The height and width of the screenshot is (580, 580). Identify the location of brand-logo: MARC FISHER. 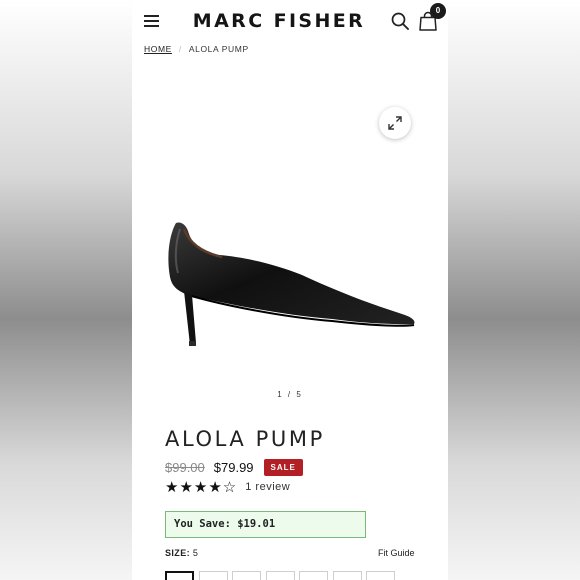
(279, 21).